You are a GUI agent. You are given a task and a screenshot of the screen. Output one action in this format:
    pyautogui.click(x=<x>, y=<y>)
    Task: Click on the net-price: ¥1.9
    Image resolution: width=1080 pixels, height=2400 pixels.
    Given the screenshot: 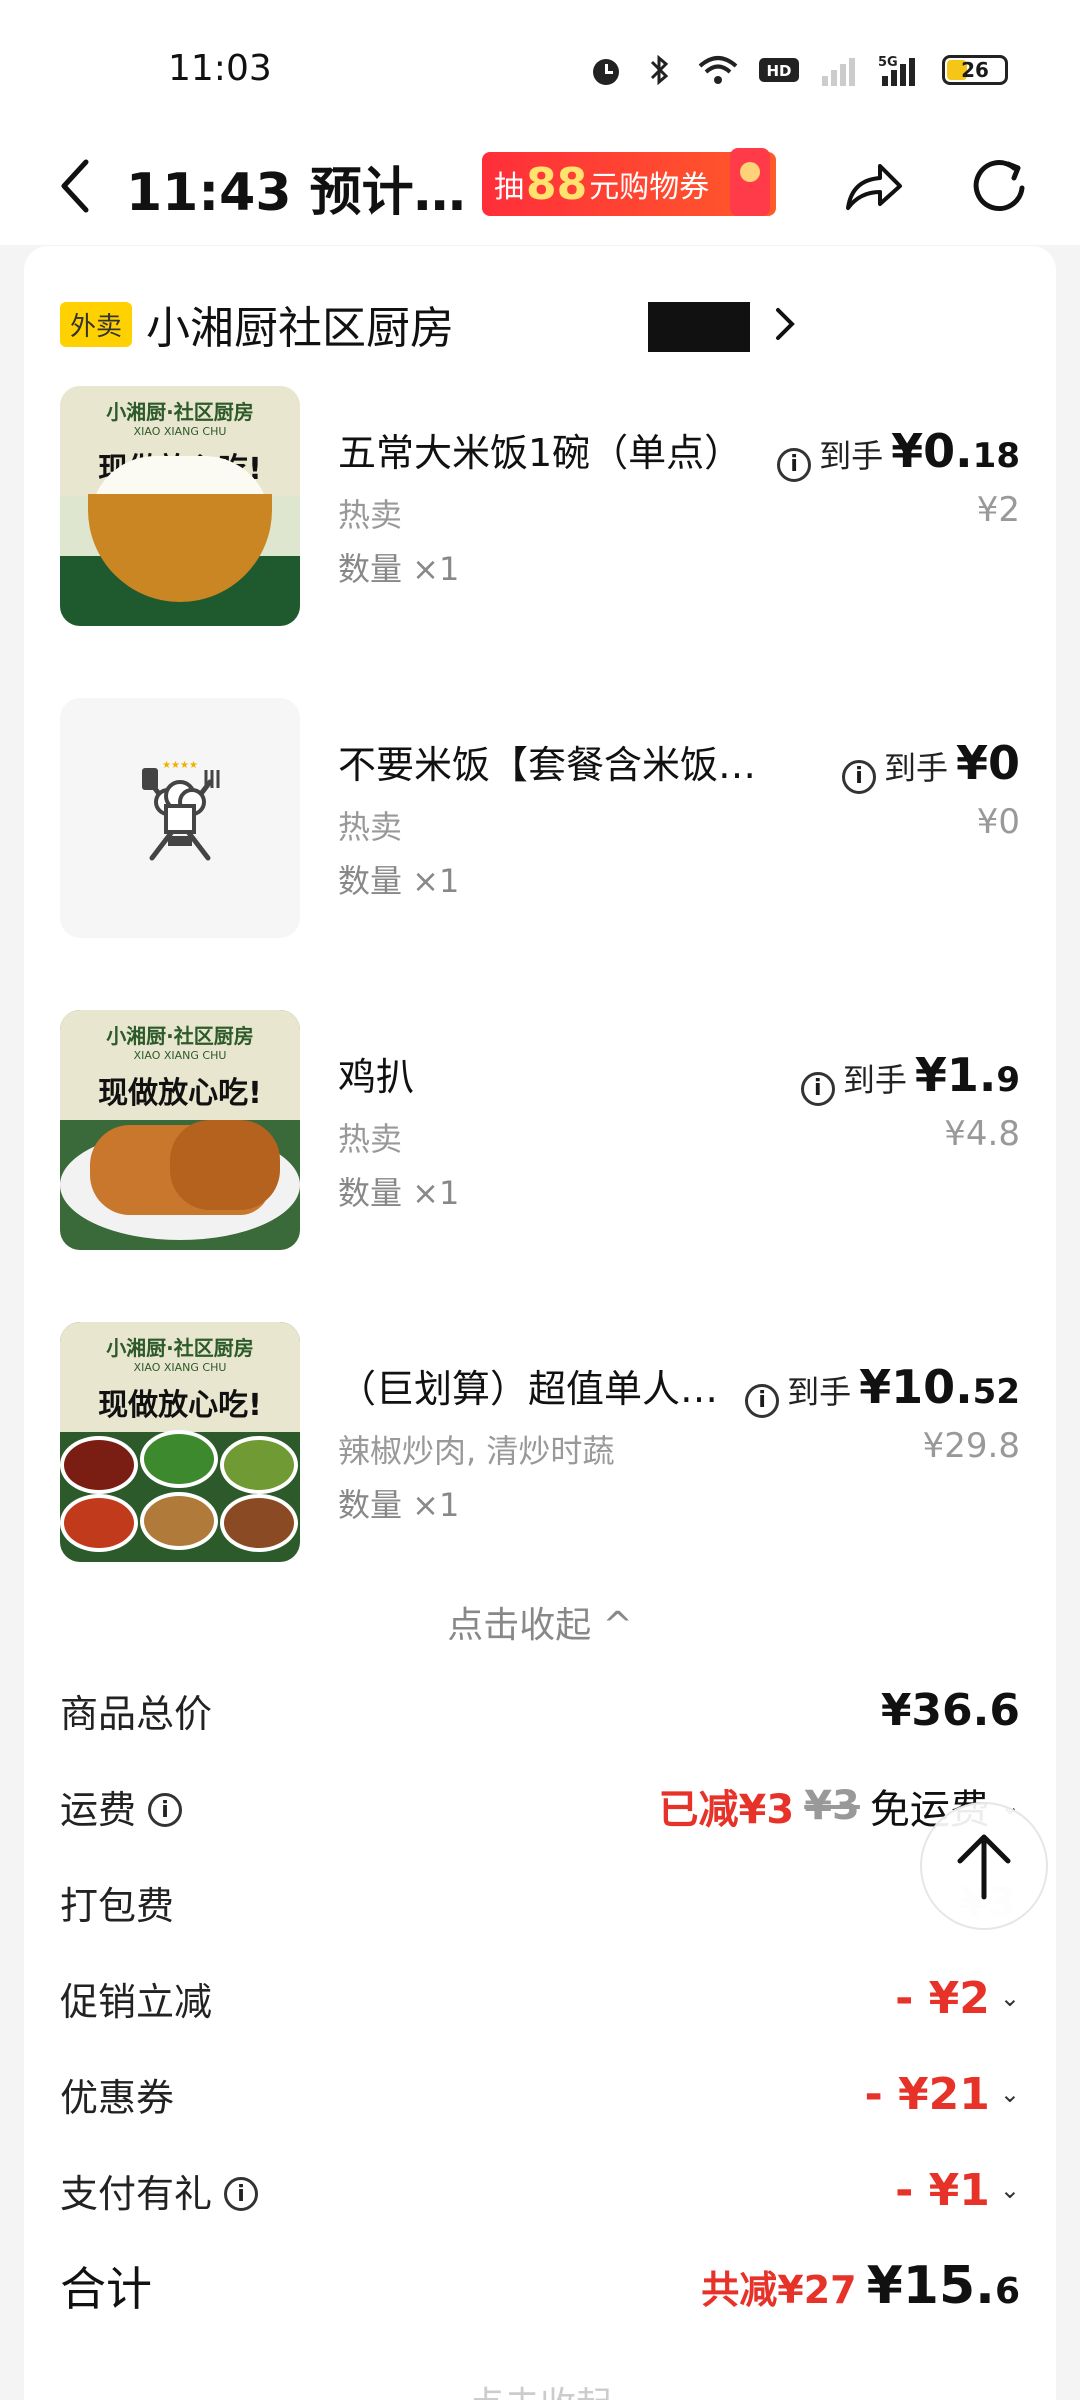 What is the action you would take?
    pyautogui.click(x=967, y=1075)
    